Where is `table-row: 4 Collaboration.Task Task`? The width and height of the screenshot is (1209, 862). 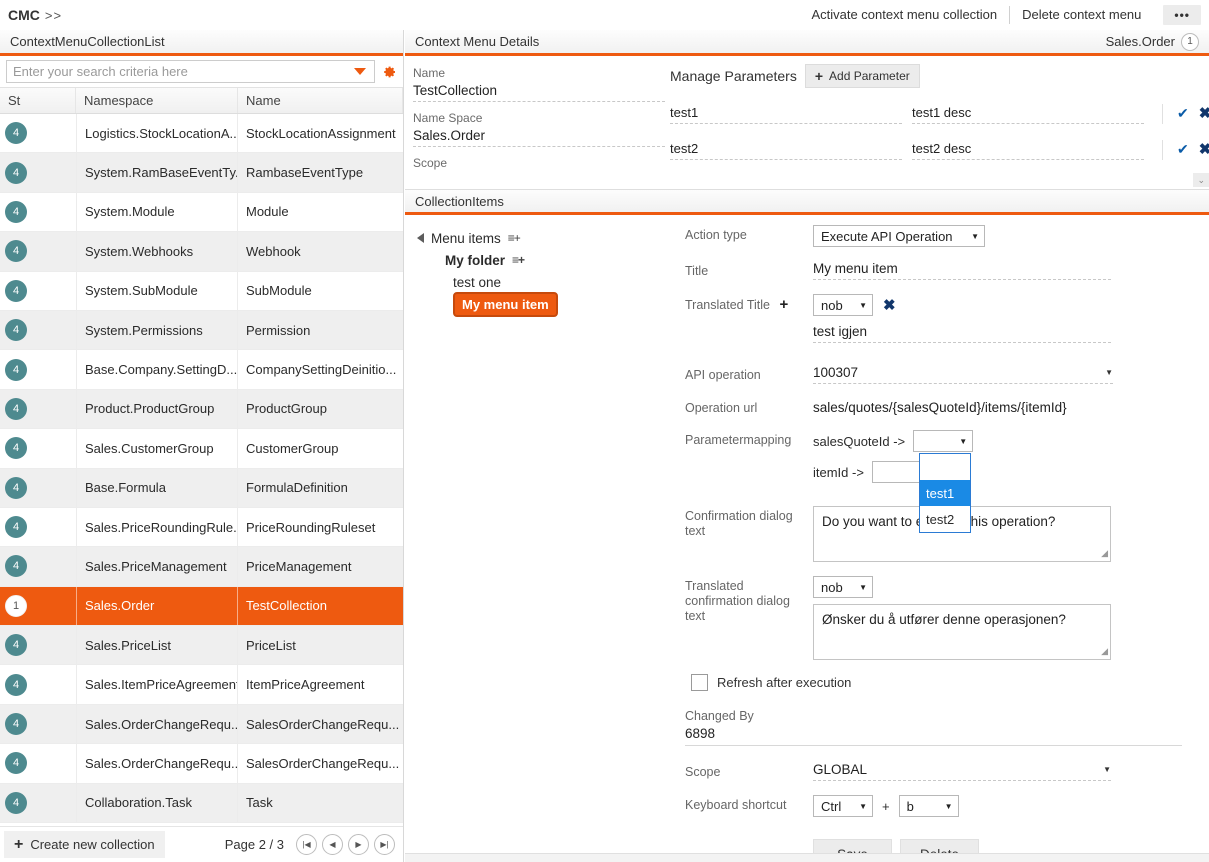
table-row: 4 Collaboration.Task Task is located at coordinates (201, 803).